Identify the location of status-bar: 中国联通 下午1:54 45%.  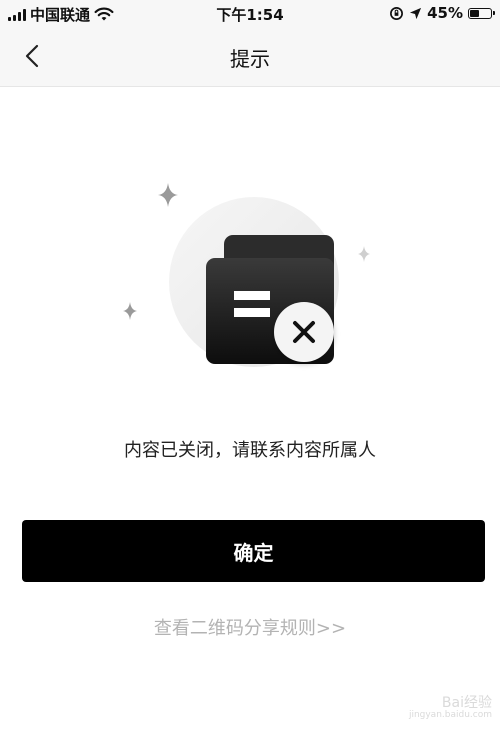
(250, 13).